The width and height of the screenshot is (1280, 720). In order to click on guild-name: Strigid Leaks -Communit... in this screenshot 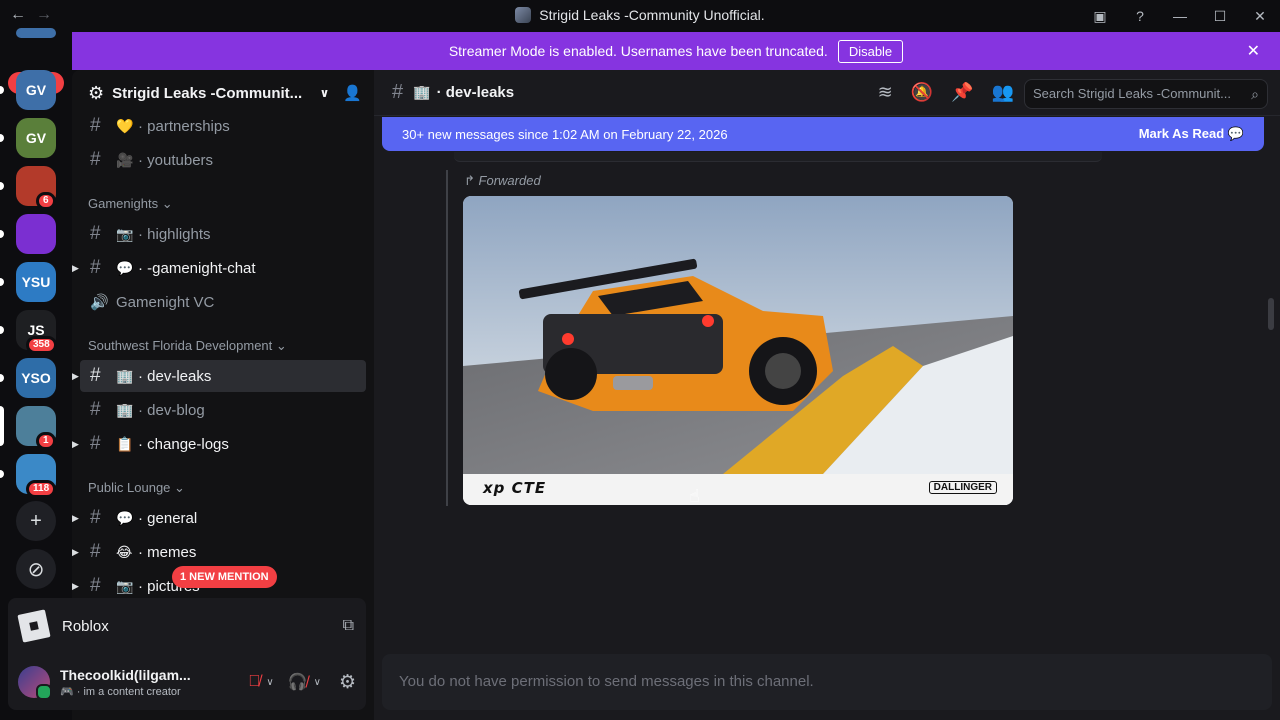, I will do `click(207, 93)`.